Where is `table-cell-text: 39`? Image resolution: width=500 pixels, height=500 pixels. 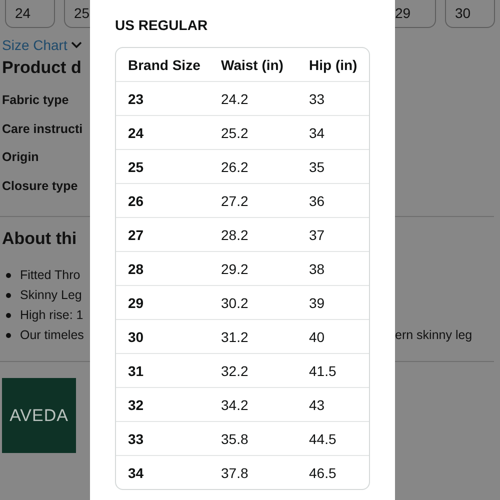 table-cell-text: 39 is located at coordinates (317, 302).